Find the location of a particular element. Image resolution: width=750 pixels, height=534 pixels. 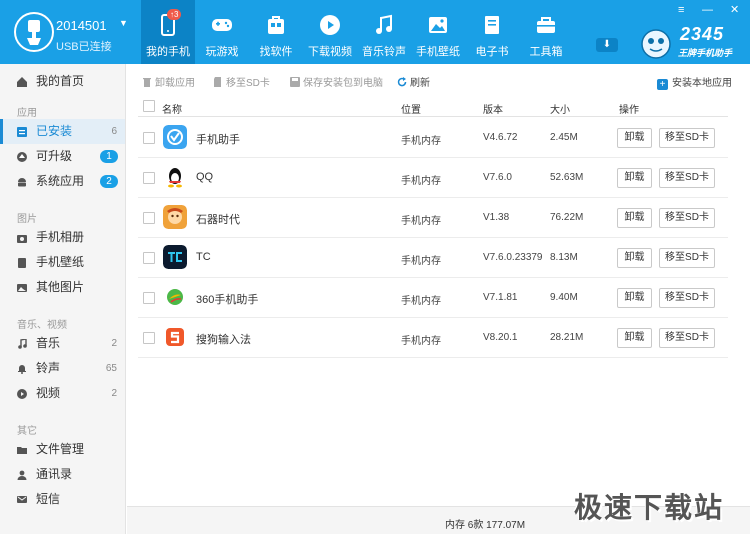

app-name: 搜狗输入法 is located at coordinates (223, 340).